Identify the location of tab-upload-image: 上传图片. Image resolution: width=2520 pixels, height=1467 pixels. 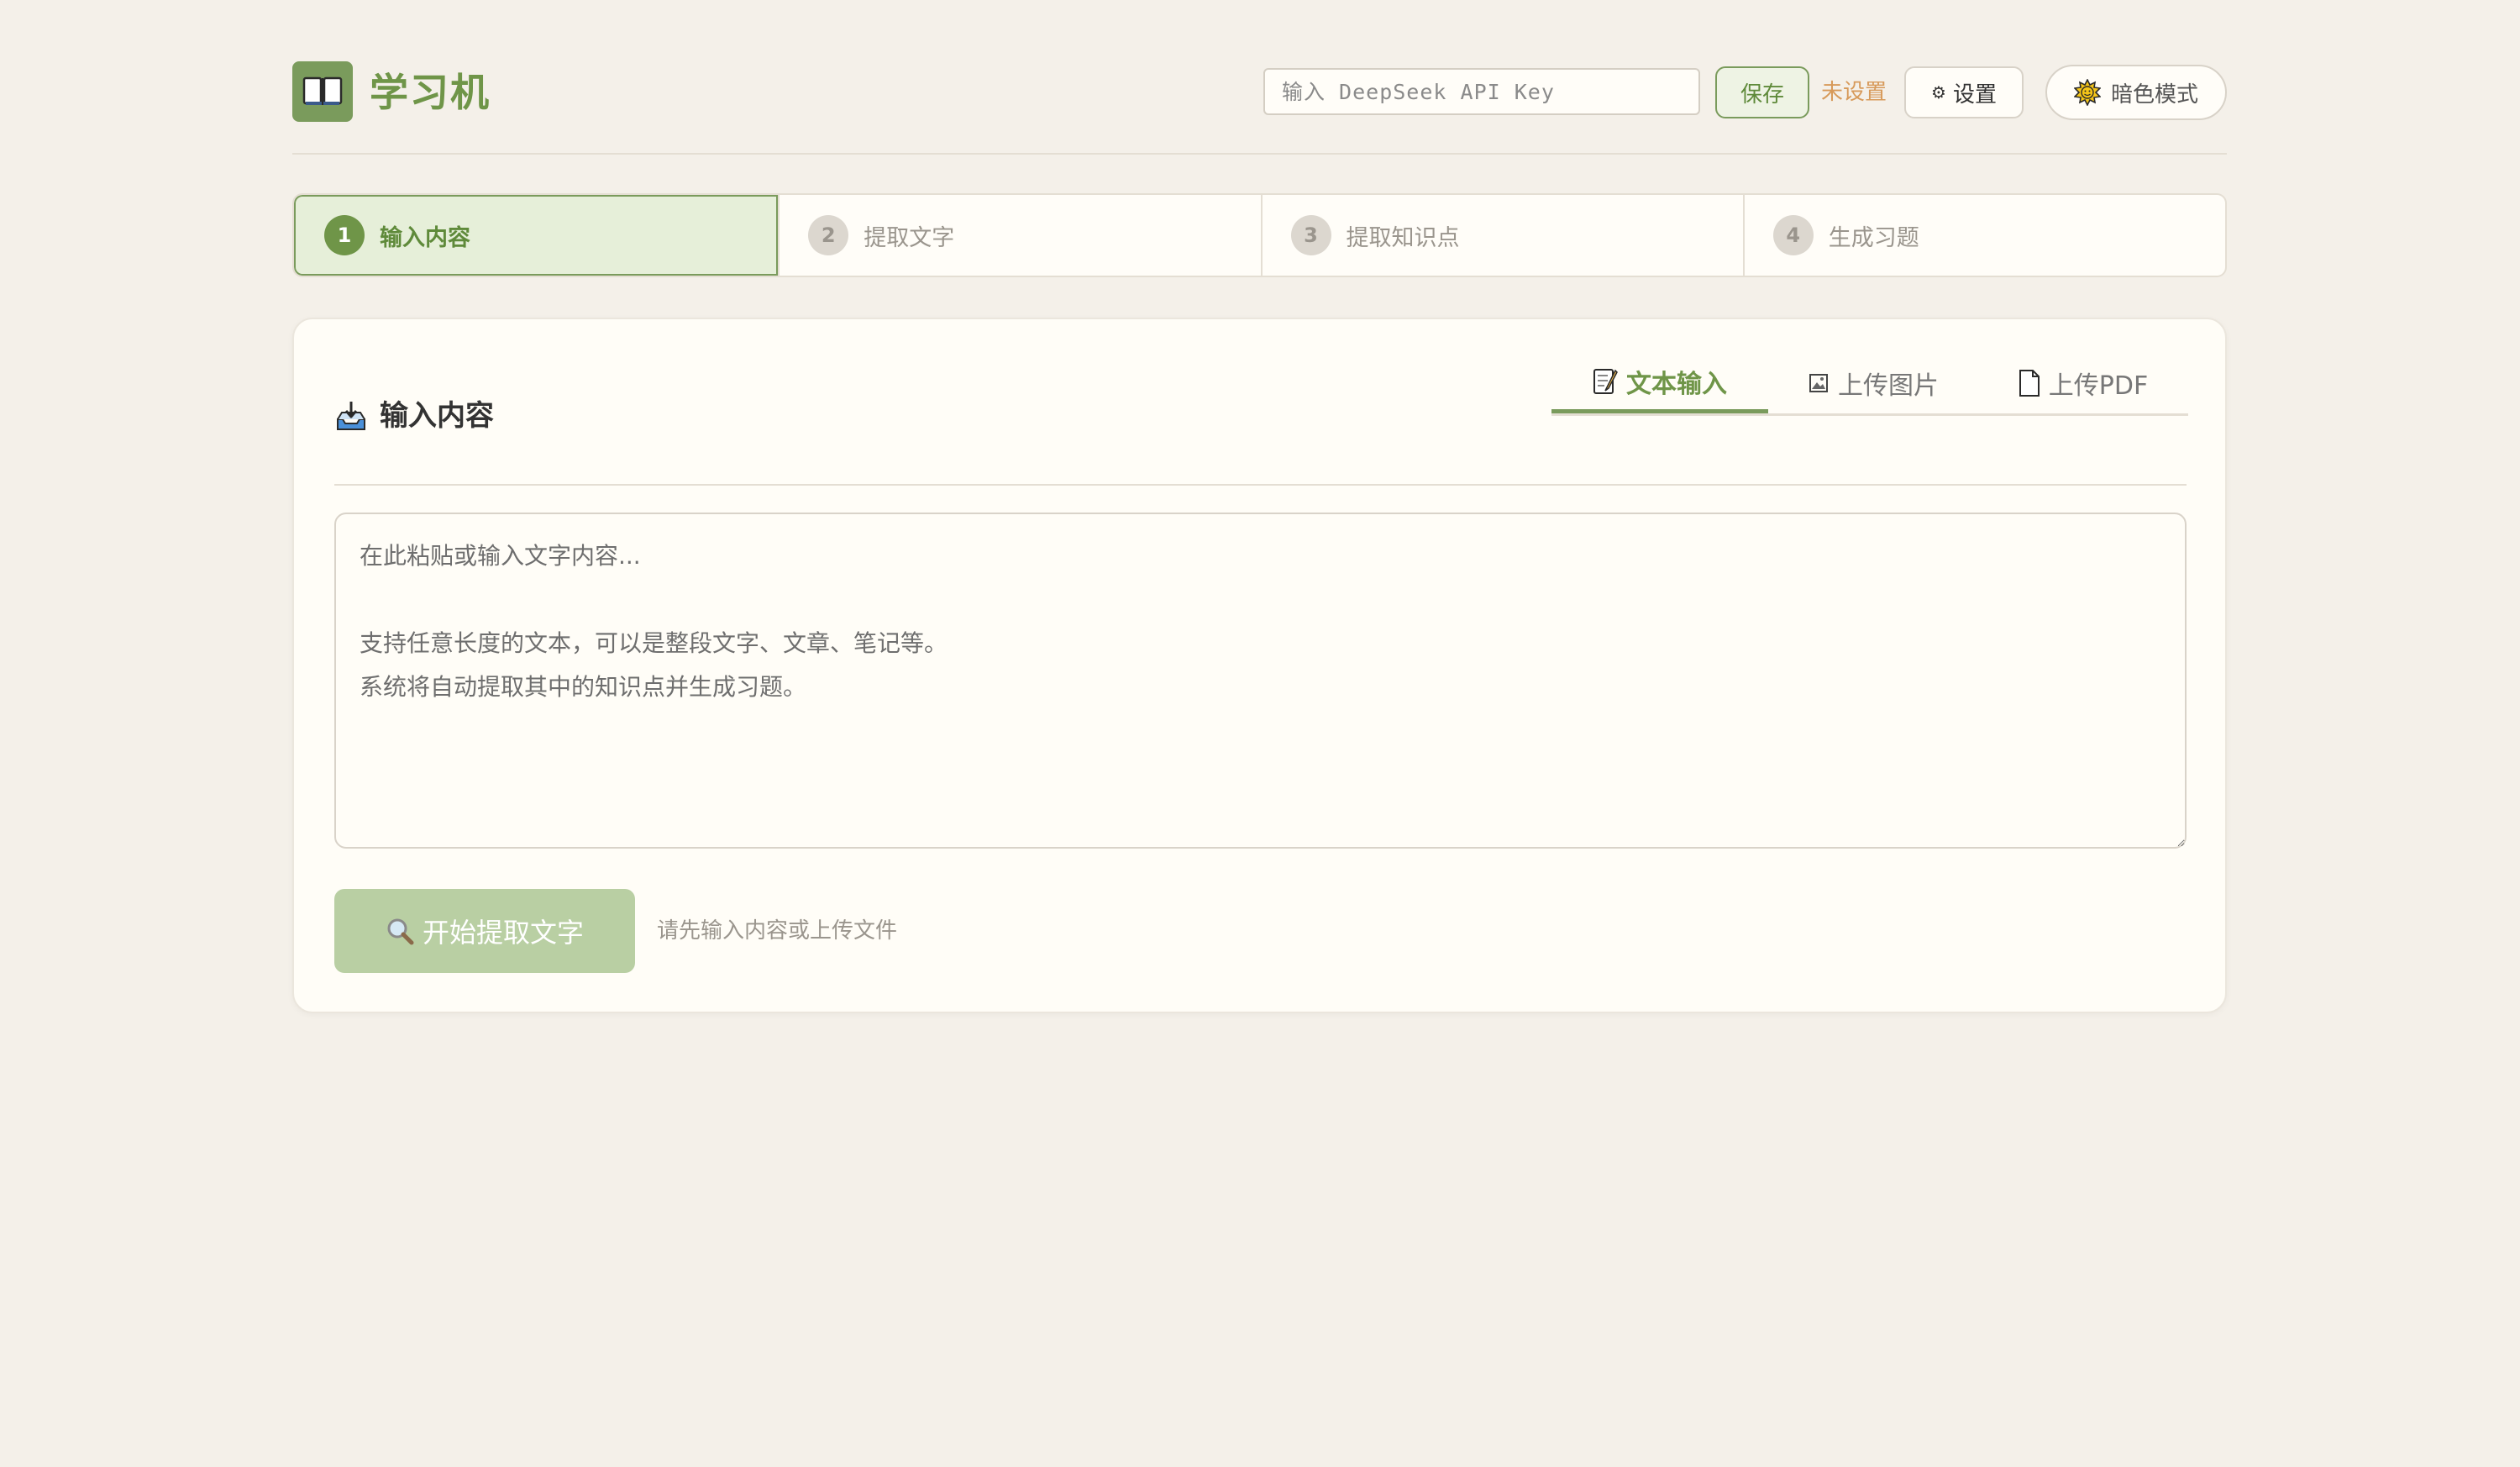
(1873, 383).